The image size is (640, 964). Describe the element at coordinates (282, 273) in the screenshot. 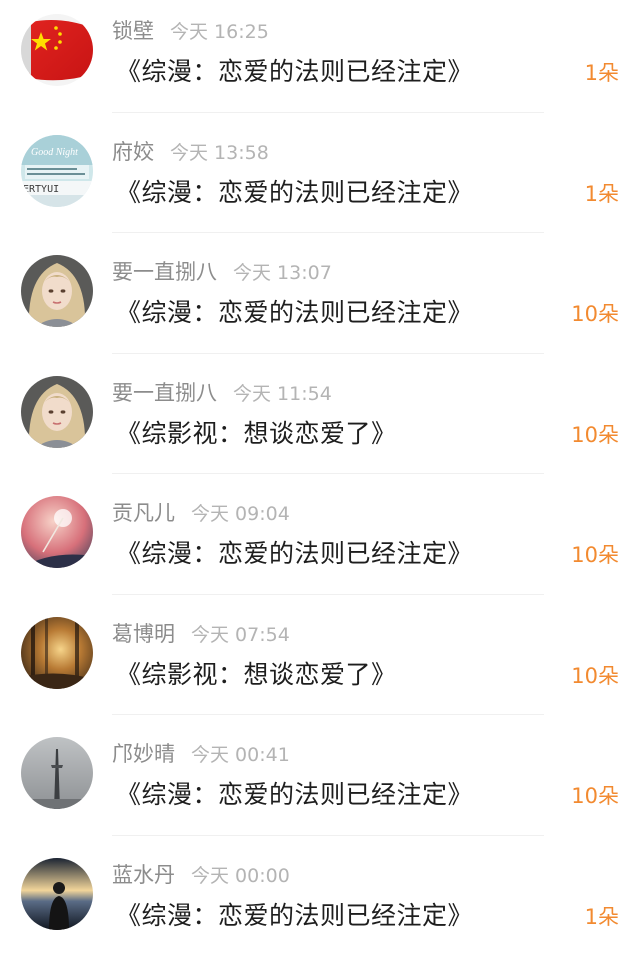

I see `timestamp: 今天 13:07` at that location.